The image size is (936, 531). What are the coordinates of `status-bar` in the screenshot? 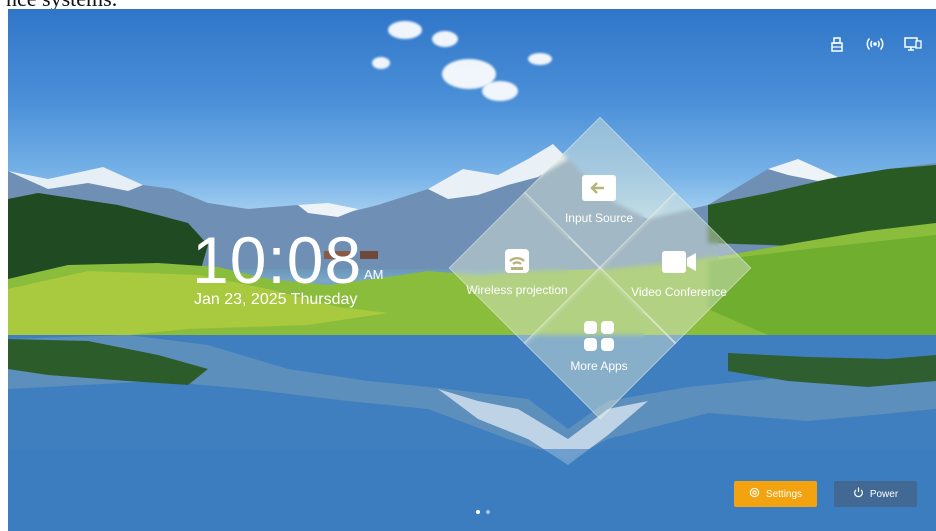 It's located at (875, 44).